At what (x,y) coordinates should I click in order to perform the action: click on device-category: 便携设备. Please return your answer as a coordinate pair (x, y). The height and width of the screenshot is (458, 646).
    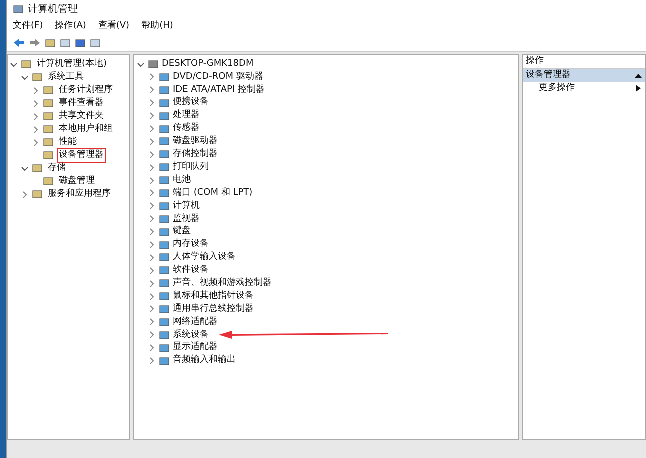
    Looking at the image, I should click on (191, 103).